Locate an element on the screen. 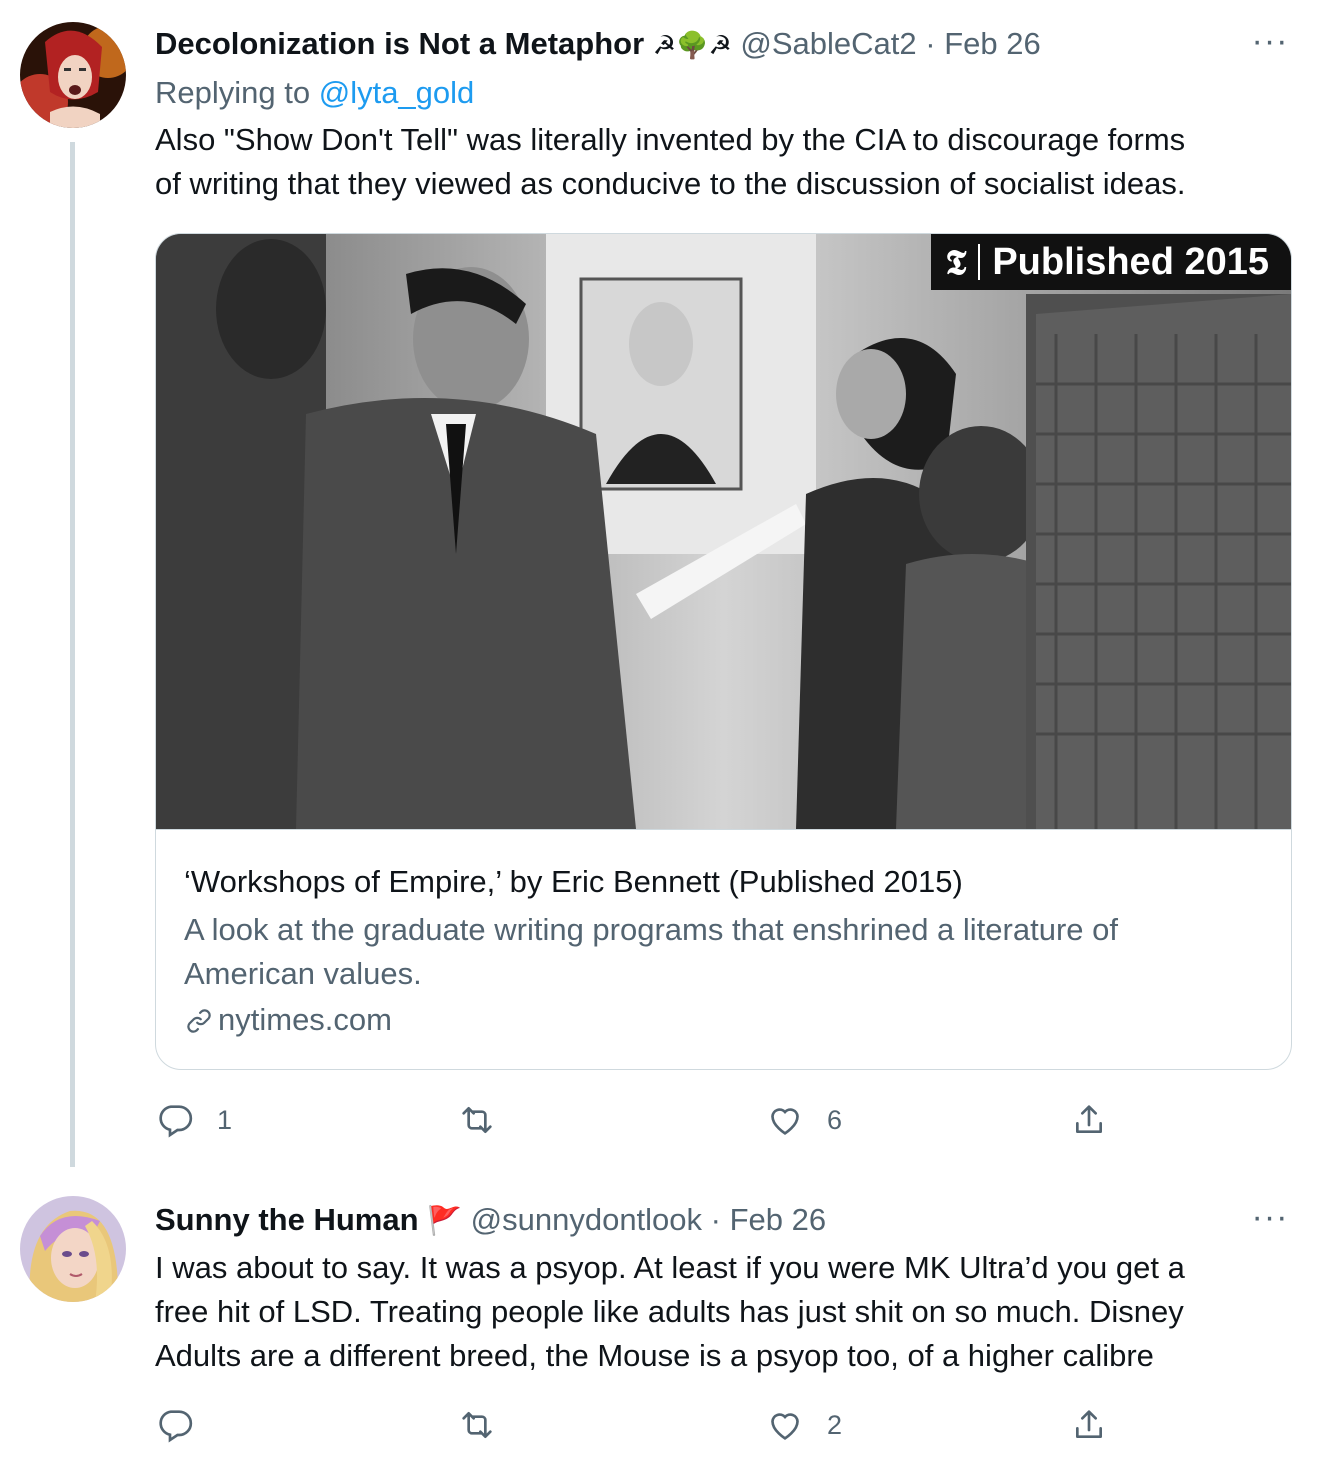 This screenshot has width=1321, height=1458. tweet-actions: 1 6 is located at coordinates (655, 1120).